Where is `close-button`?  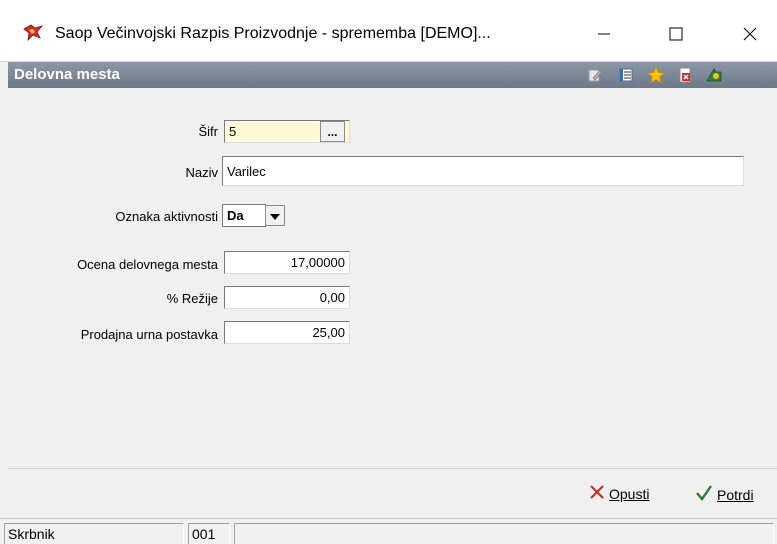
close-button is located at coordinates (750, 34).